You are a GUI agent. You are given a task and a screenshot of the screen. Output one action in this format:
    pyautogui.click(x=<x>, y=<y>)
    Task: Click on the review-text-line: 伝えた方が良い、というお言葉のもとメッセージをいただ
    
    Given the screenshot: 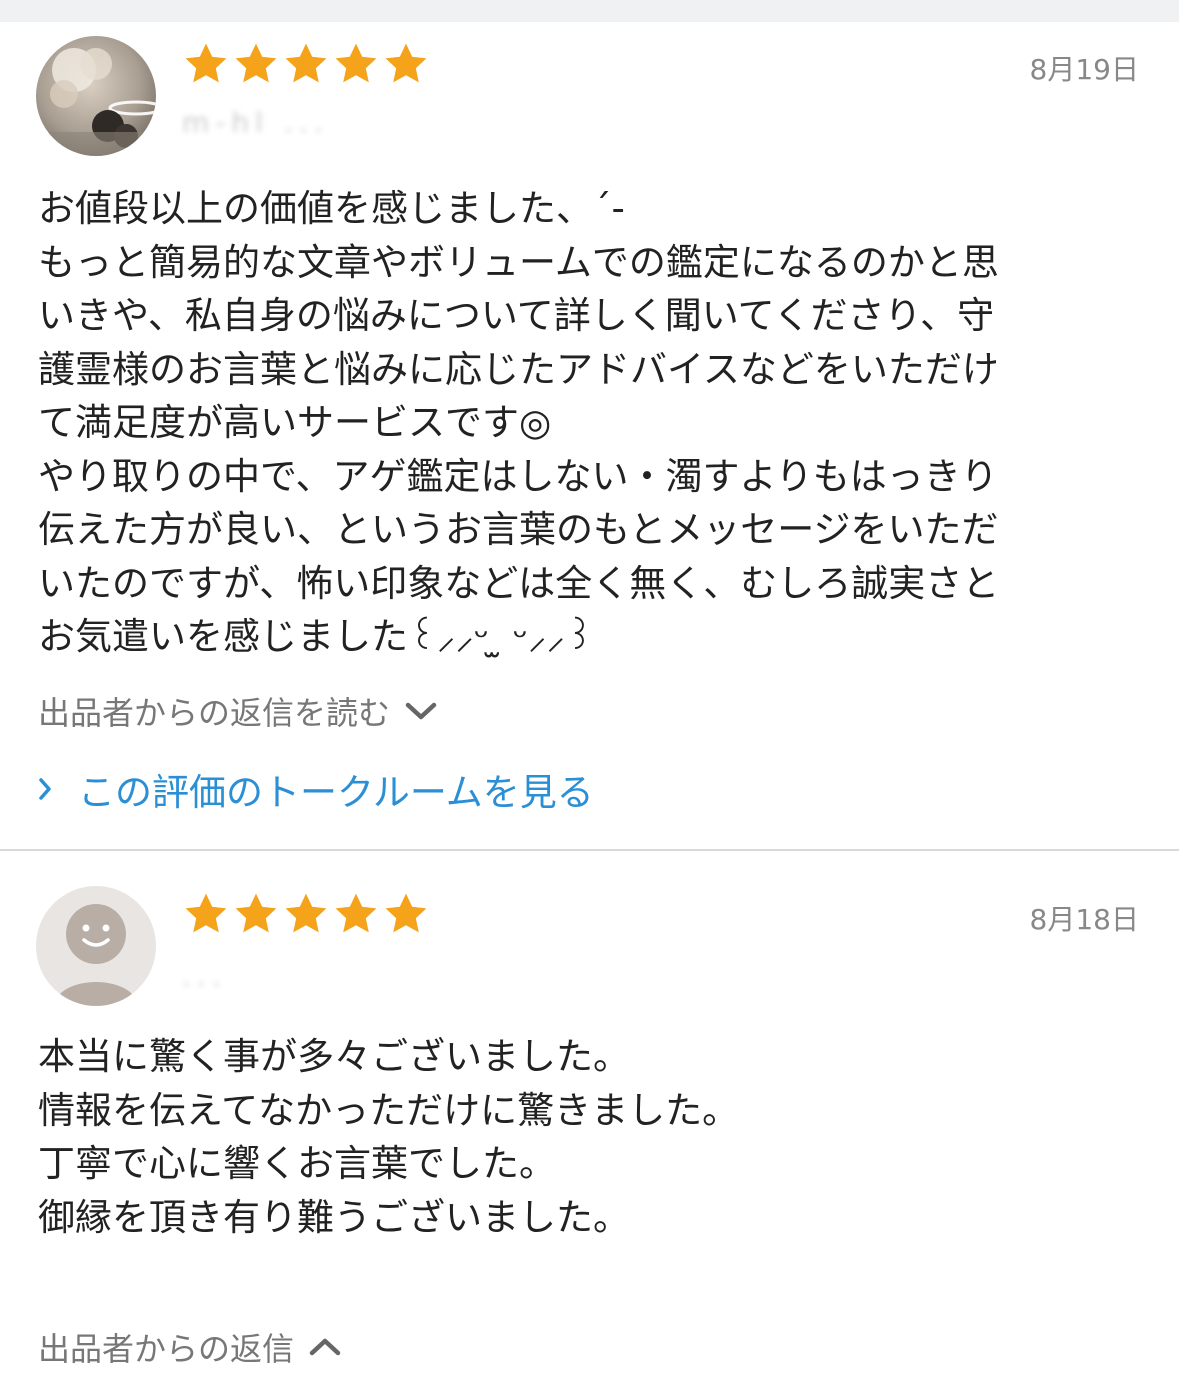 What is the action you would take?
    pyautogui.click(x=518, y=529)
    